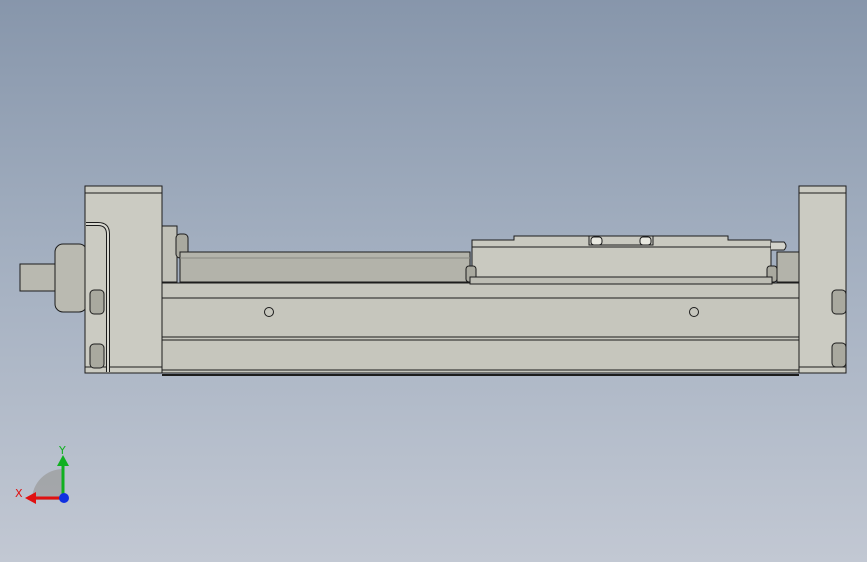 Image resolution: width=867 pixels, height=562 pixels. I want to click on right-bolt-upper, so click(839, 302).